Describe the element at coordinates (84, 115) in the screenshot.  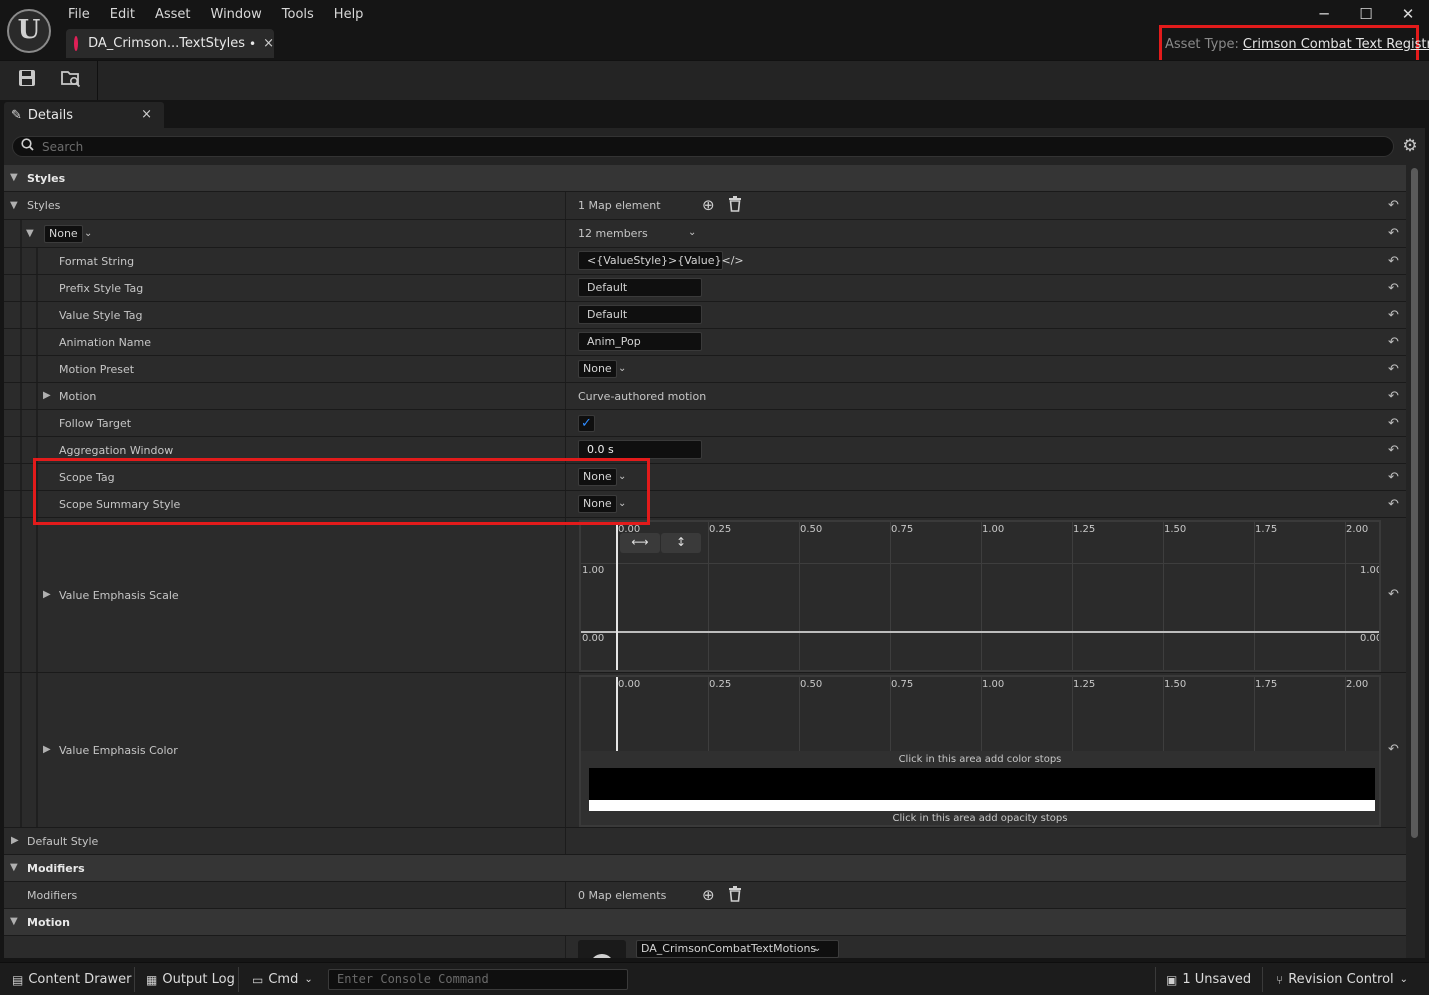
I see `details-tab: ✎ Details ×` at that location.